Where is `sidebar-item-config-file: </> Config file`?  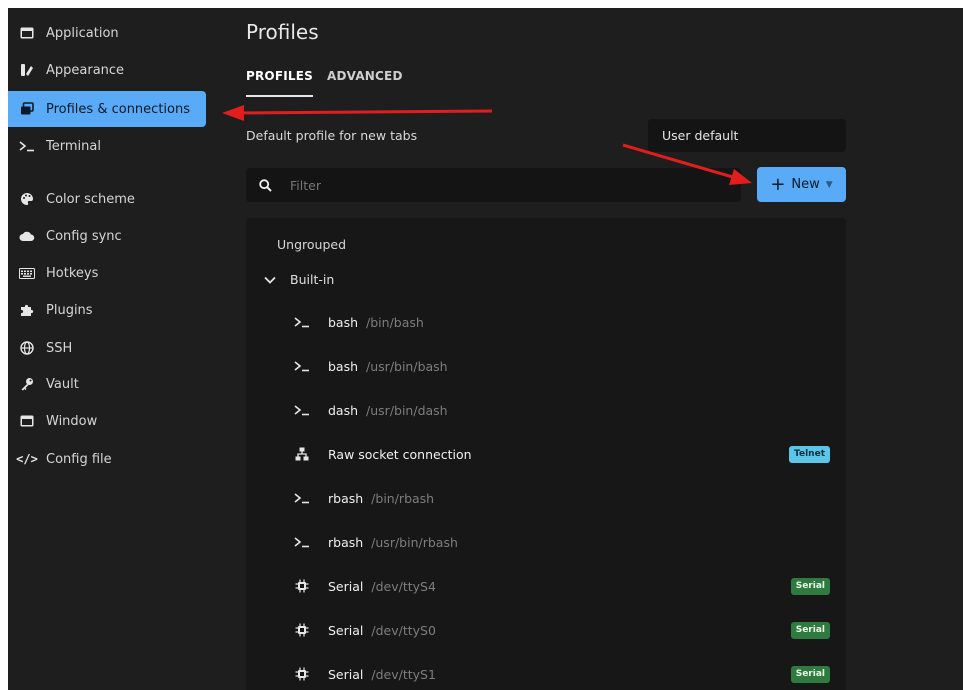 sidebar-item-config-file: </> Config file is located at coordinates (107, 459).